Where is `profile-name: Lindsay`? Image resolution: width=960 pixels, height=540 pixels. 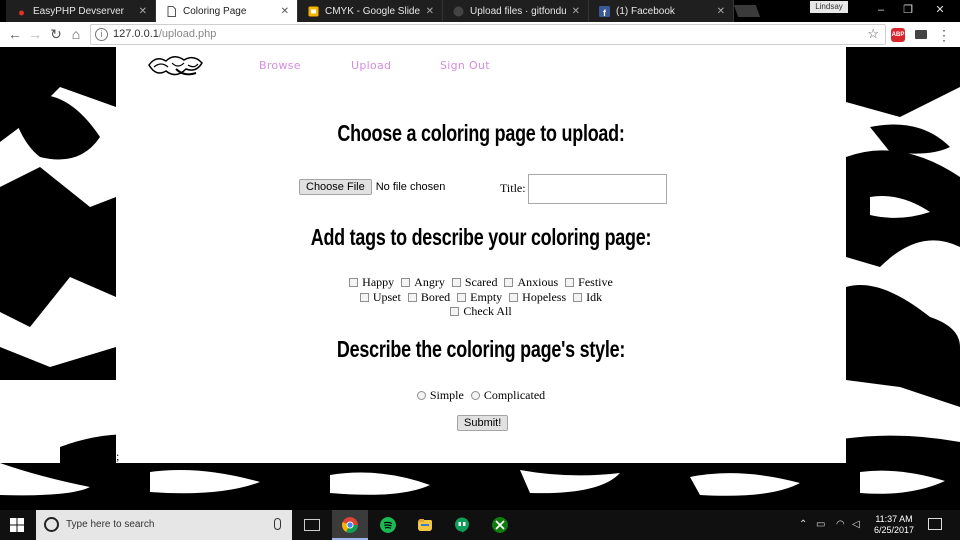 profile-name: Lindsay is located at coordinates (829, 7).